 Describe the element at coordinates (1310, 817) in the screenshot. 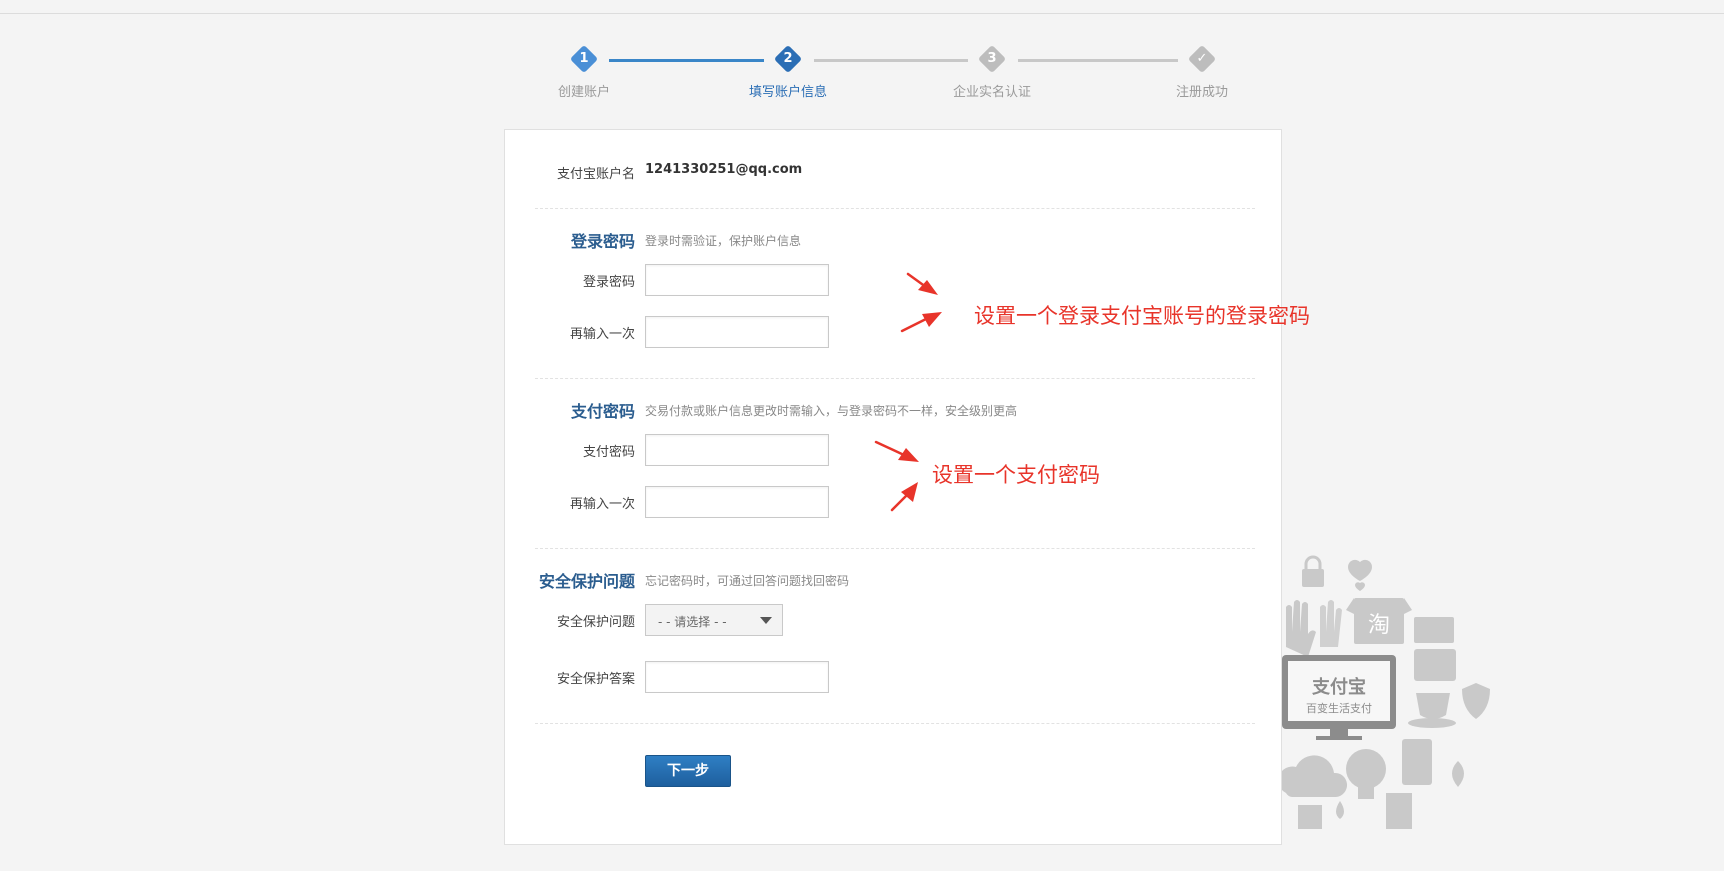

I see `calendar-icon` at that location.